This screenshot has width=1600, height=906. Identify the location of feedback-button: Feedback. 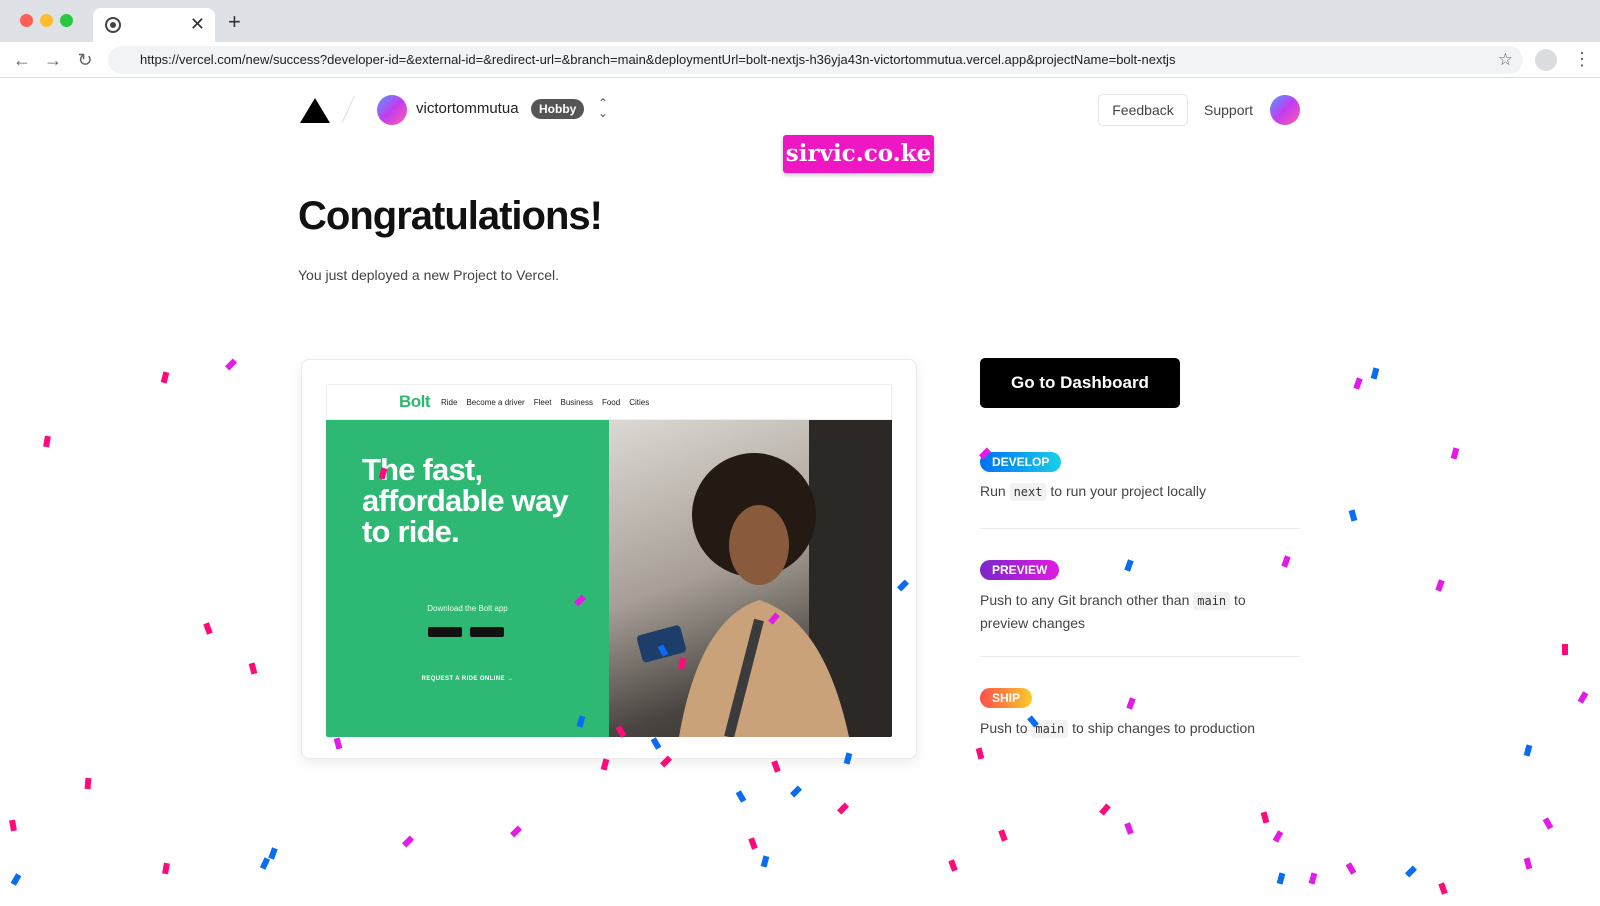
(1143, 110).